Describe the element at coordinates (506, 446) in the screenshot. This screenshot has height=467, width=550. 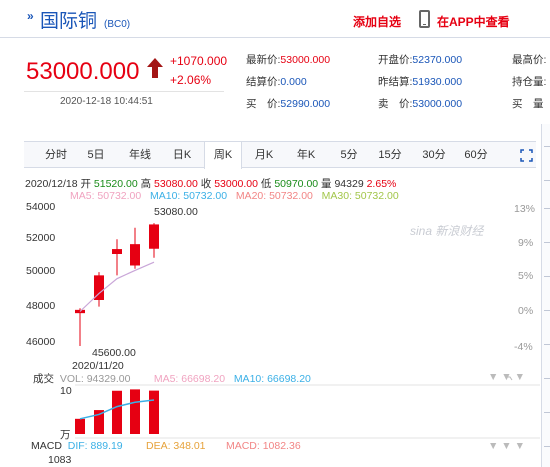
I see `macd-scroll-arrows-icon: ▼ ▼ ▼` at that location.